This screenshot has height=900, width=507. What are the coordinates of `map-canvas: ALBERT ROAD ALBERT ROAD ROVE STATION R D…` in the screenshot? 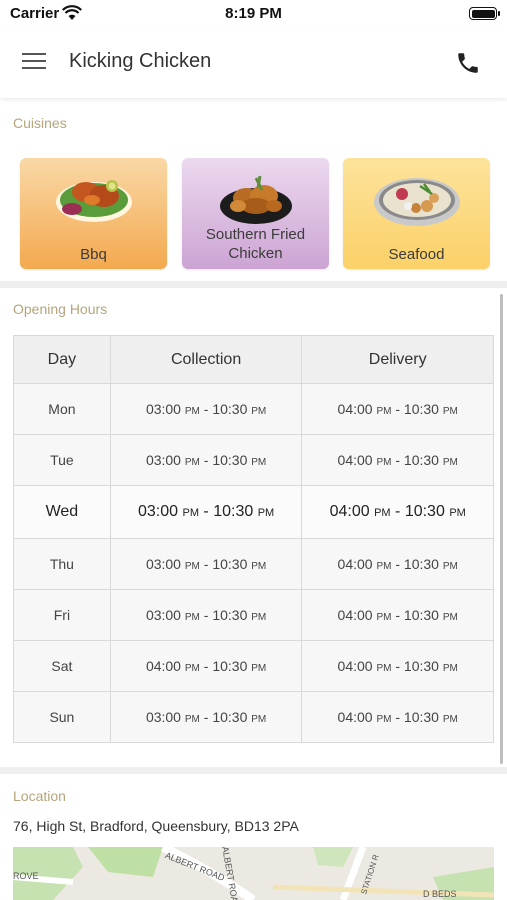 It's located at (253, 873).